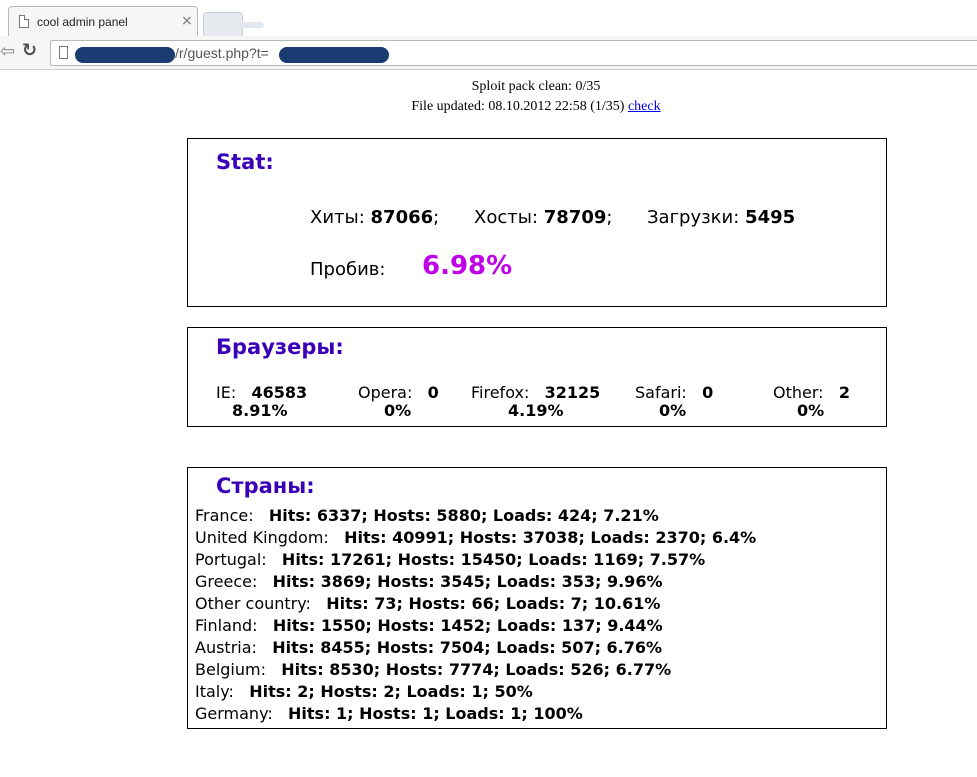 The height and width of the screenshot is (777, 977). What do you see at coordinates (187, 21) in the screenshot?
I see `close-icon: ×` at bounding box center [187, 21].